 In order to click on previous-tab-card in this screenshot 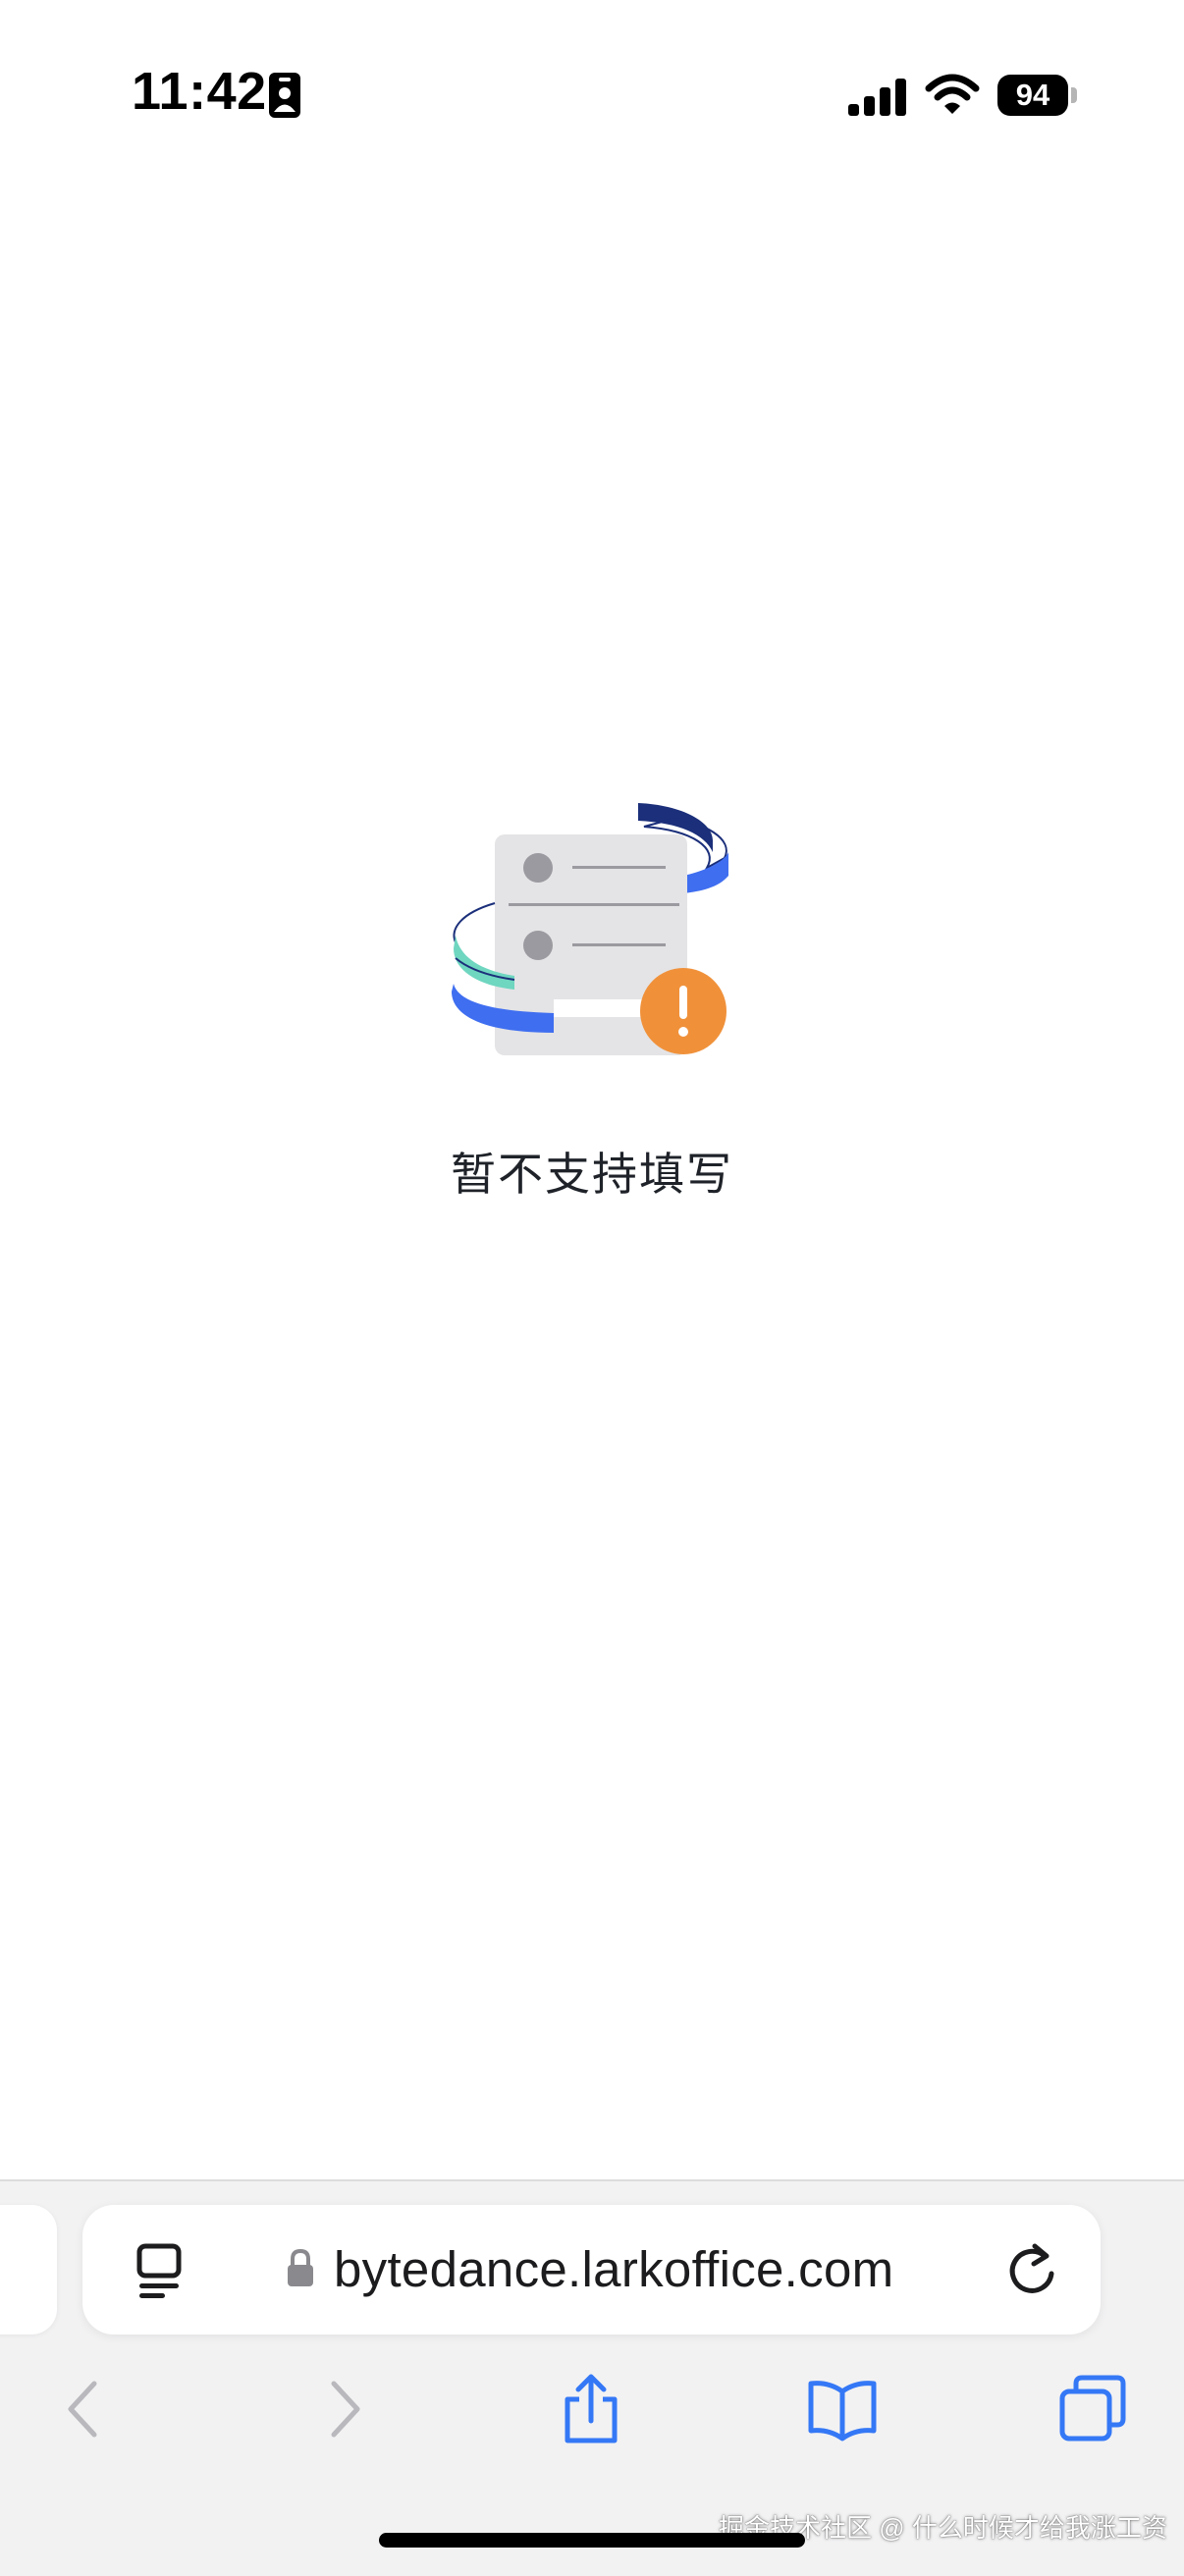, I will do `click(29, 2269)`.